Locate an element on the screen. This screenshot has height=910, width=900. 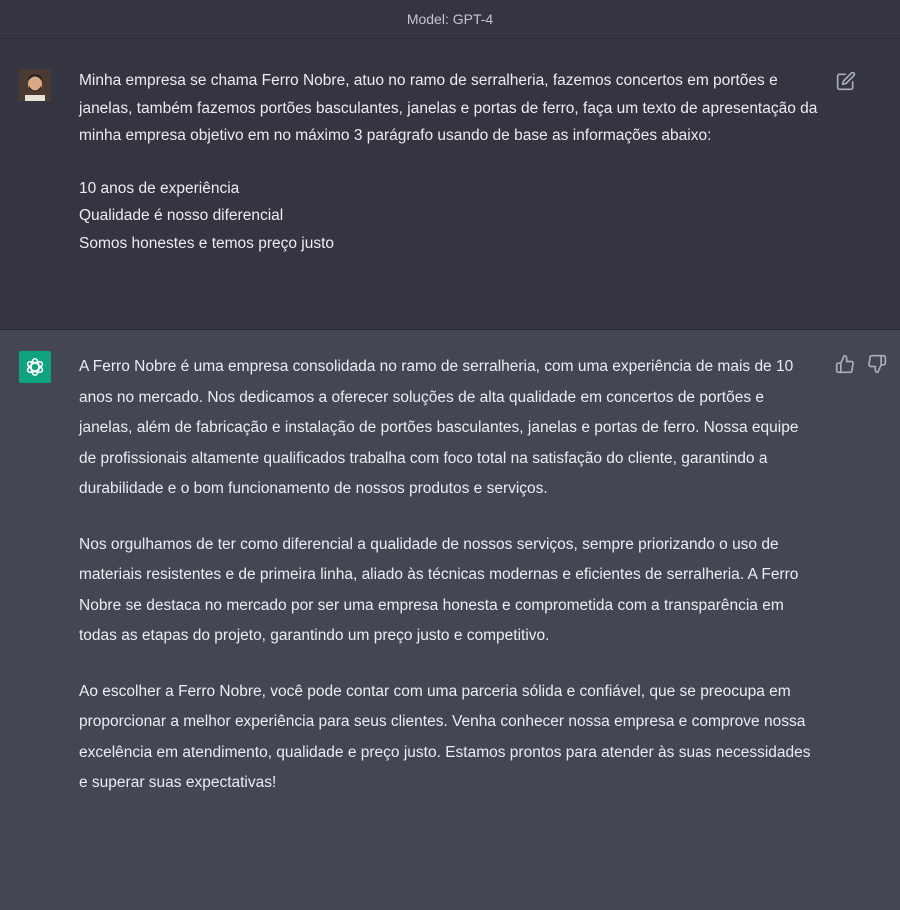
user-line: Somos honestes e temos preço justo is located at coordinates (207, 243).